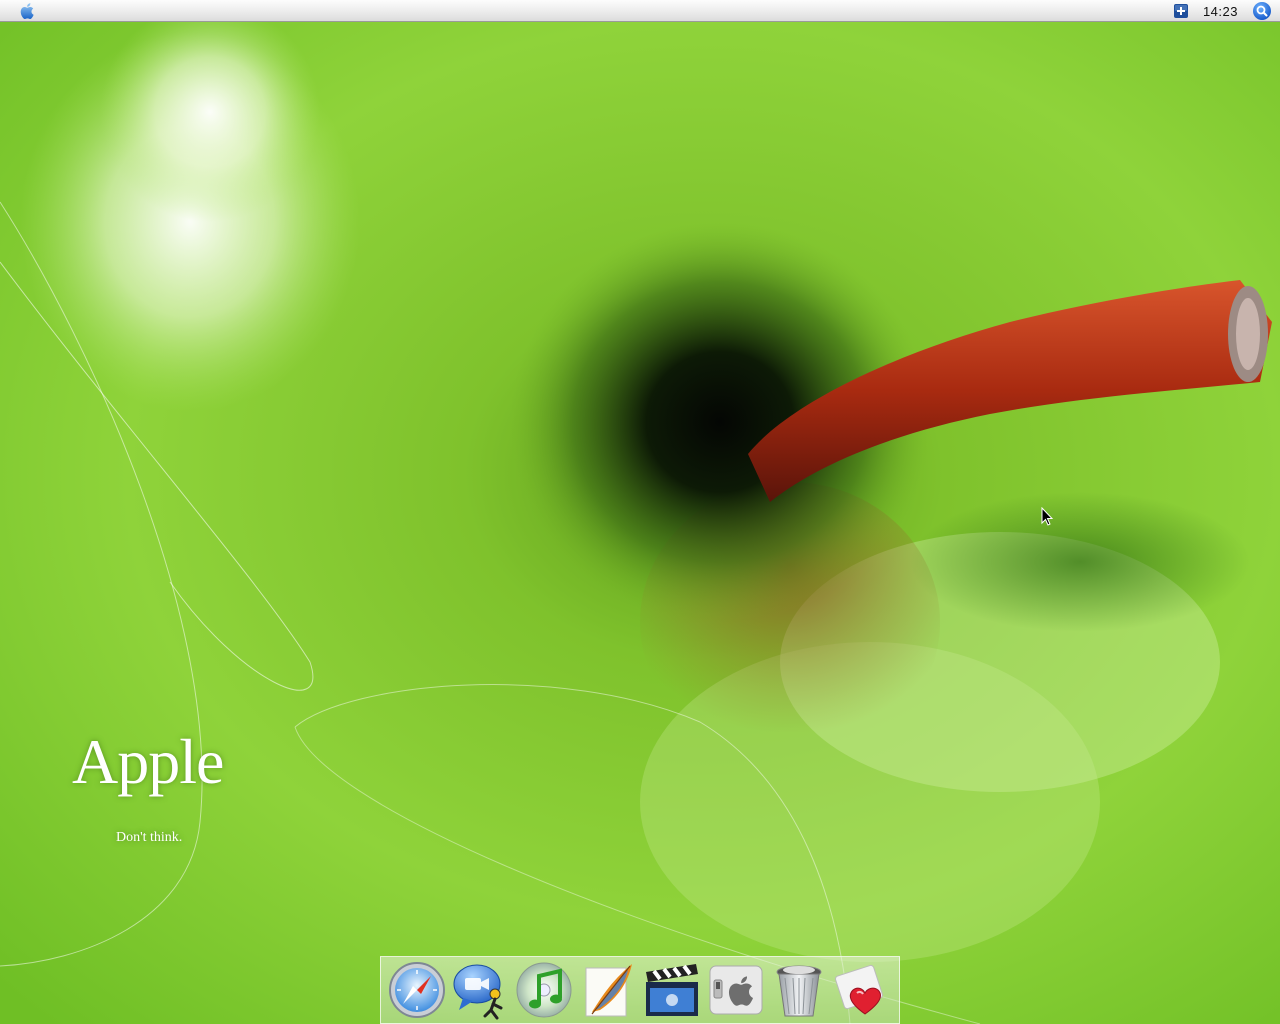 The width and height of the screenshot is (1280, 1024). What do you see at coordinates (640, 11) in the screenshot?
I see `menu-bar: 14:23` at bounding box center [640, 11].